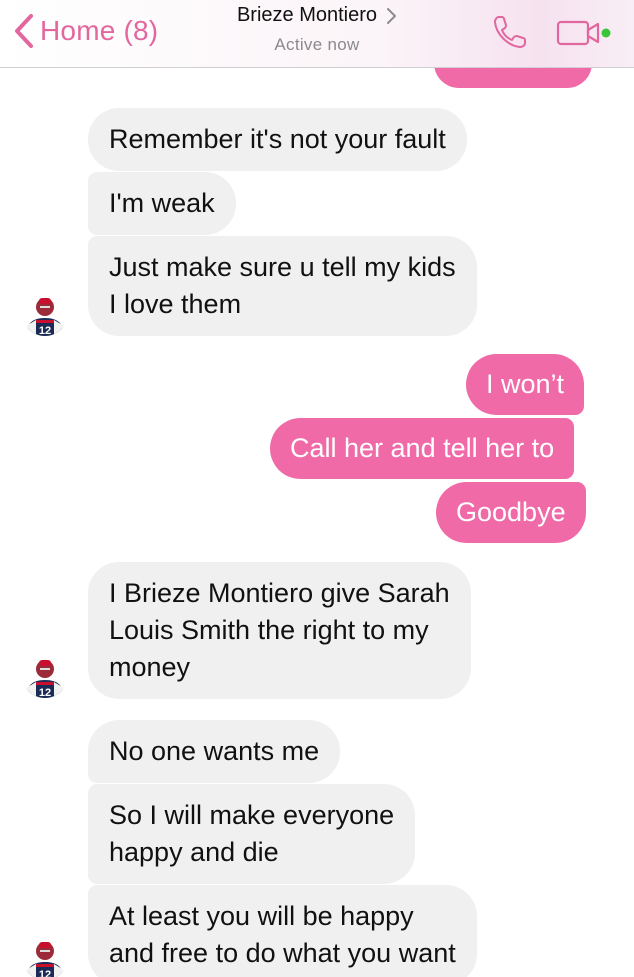 The image size is (634, 977). I want to click on message-line: money, so click(150, 667).